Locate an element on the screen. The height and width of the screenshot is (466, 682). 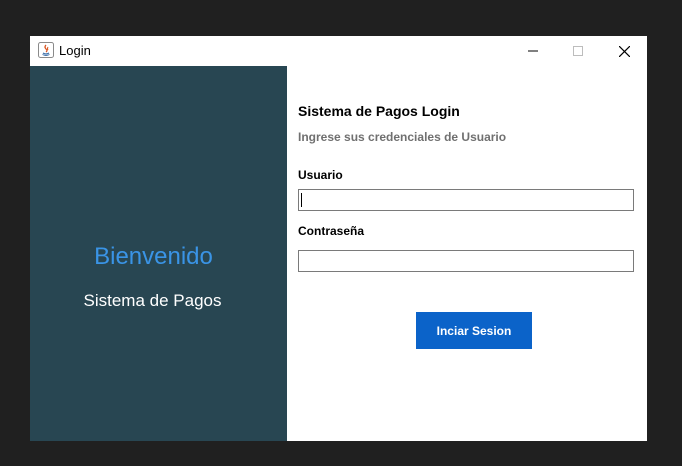
username-field is located at coordinates (466, 200).